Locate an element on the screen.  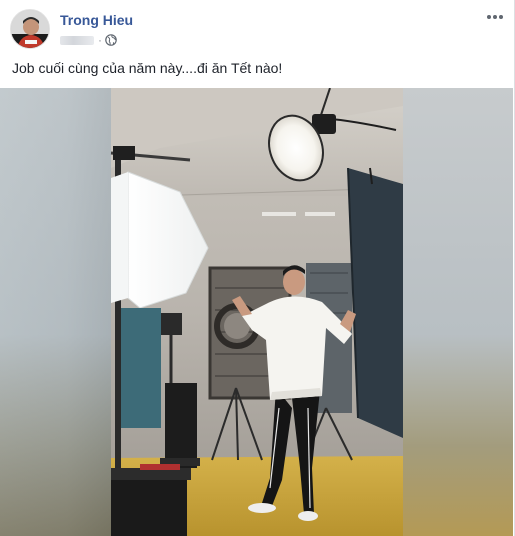
post-meta: · is located at coordinates (88, 40).